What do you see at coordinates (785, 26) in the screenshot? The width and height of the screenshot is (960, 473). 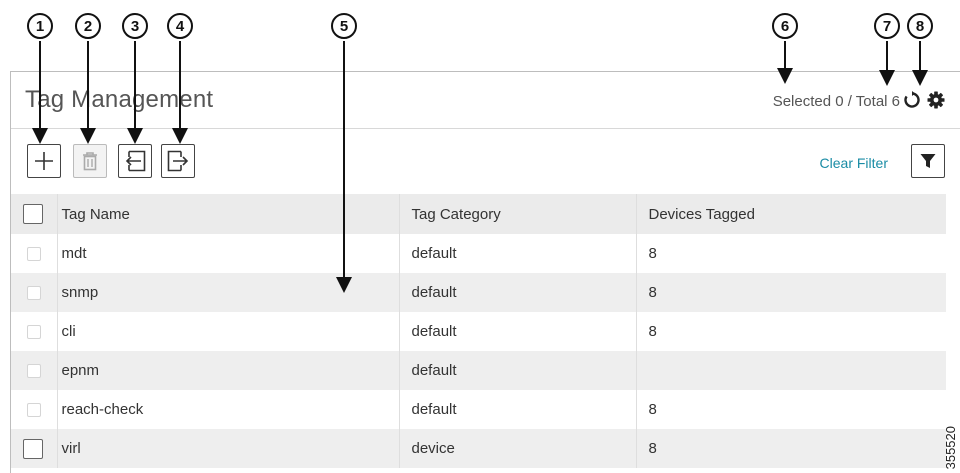 I see `callout-6: 6` at bounding box center [785, 26].